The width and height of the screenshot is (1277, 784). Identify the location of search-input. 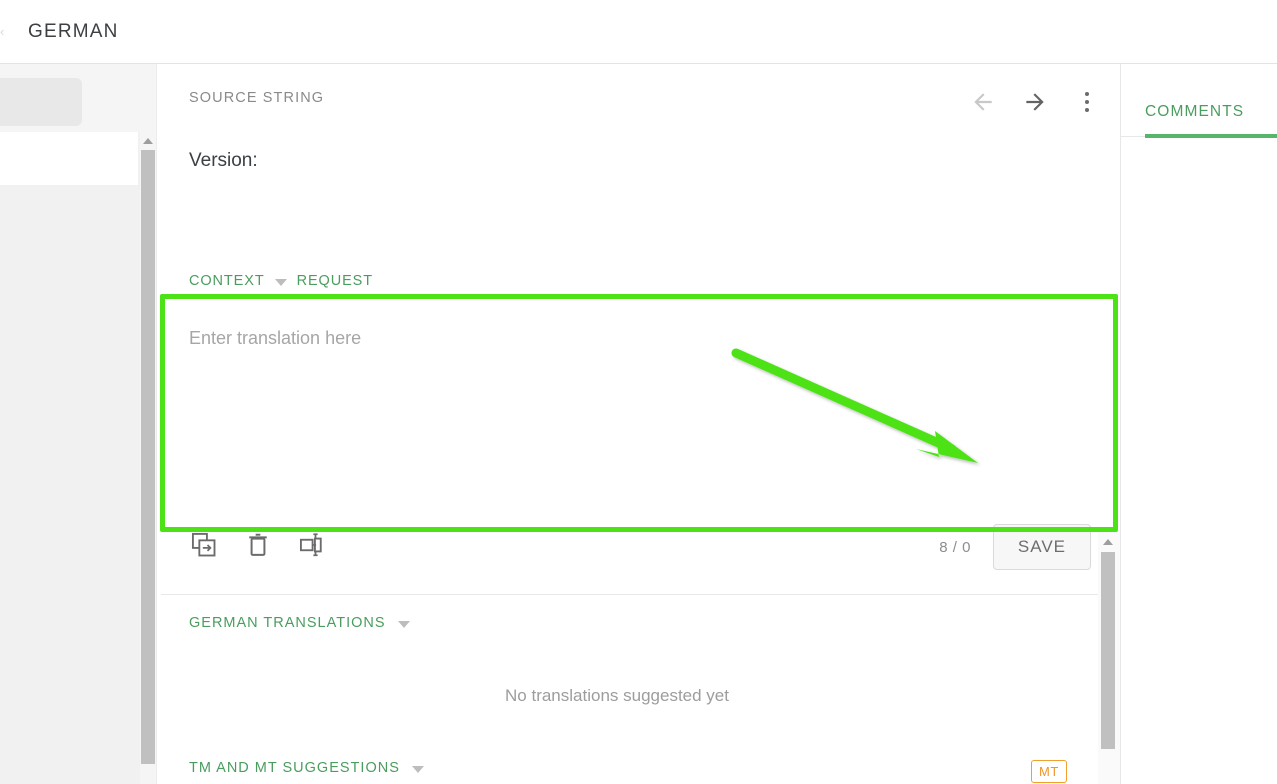
(41, 102).